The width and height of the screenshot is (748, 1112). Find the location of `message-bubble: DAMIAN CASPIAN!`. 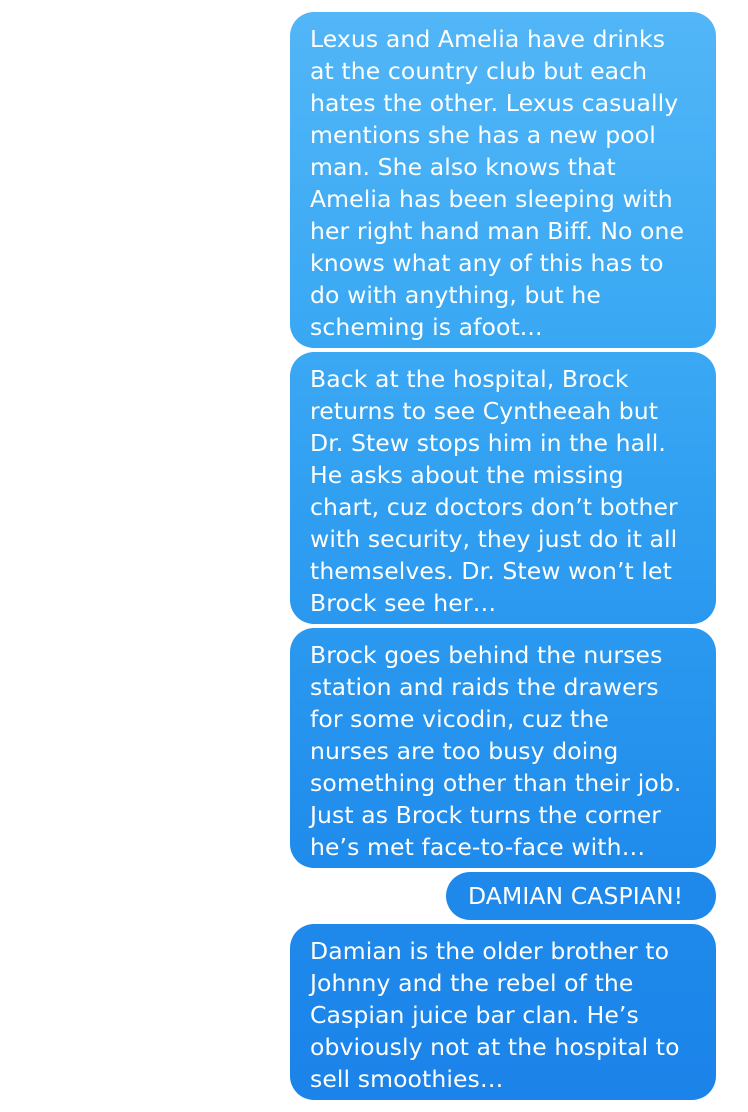

message-bubble: DAMIAN CASPIAN! is located at coordinates (581, 896).